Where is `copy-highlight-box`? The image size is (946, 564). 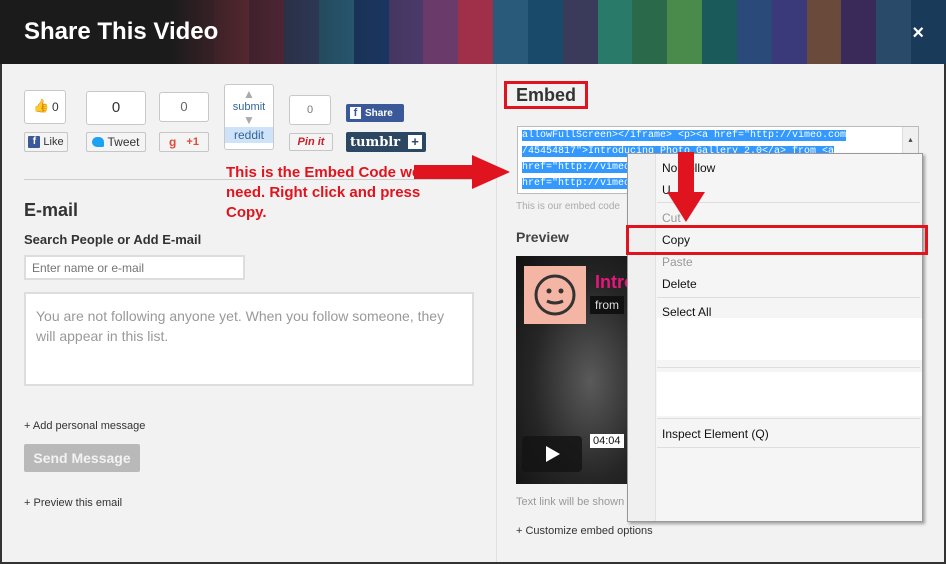 copy-highlight-box is located at coordinates (777, 240).